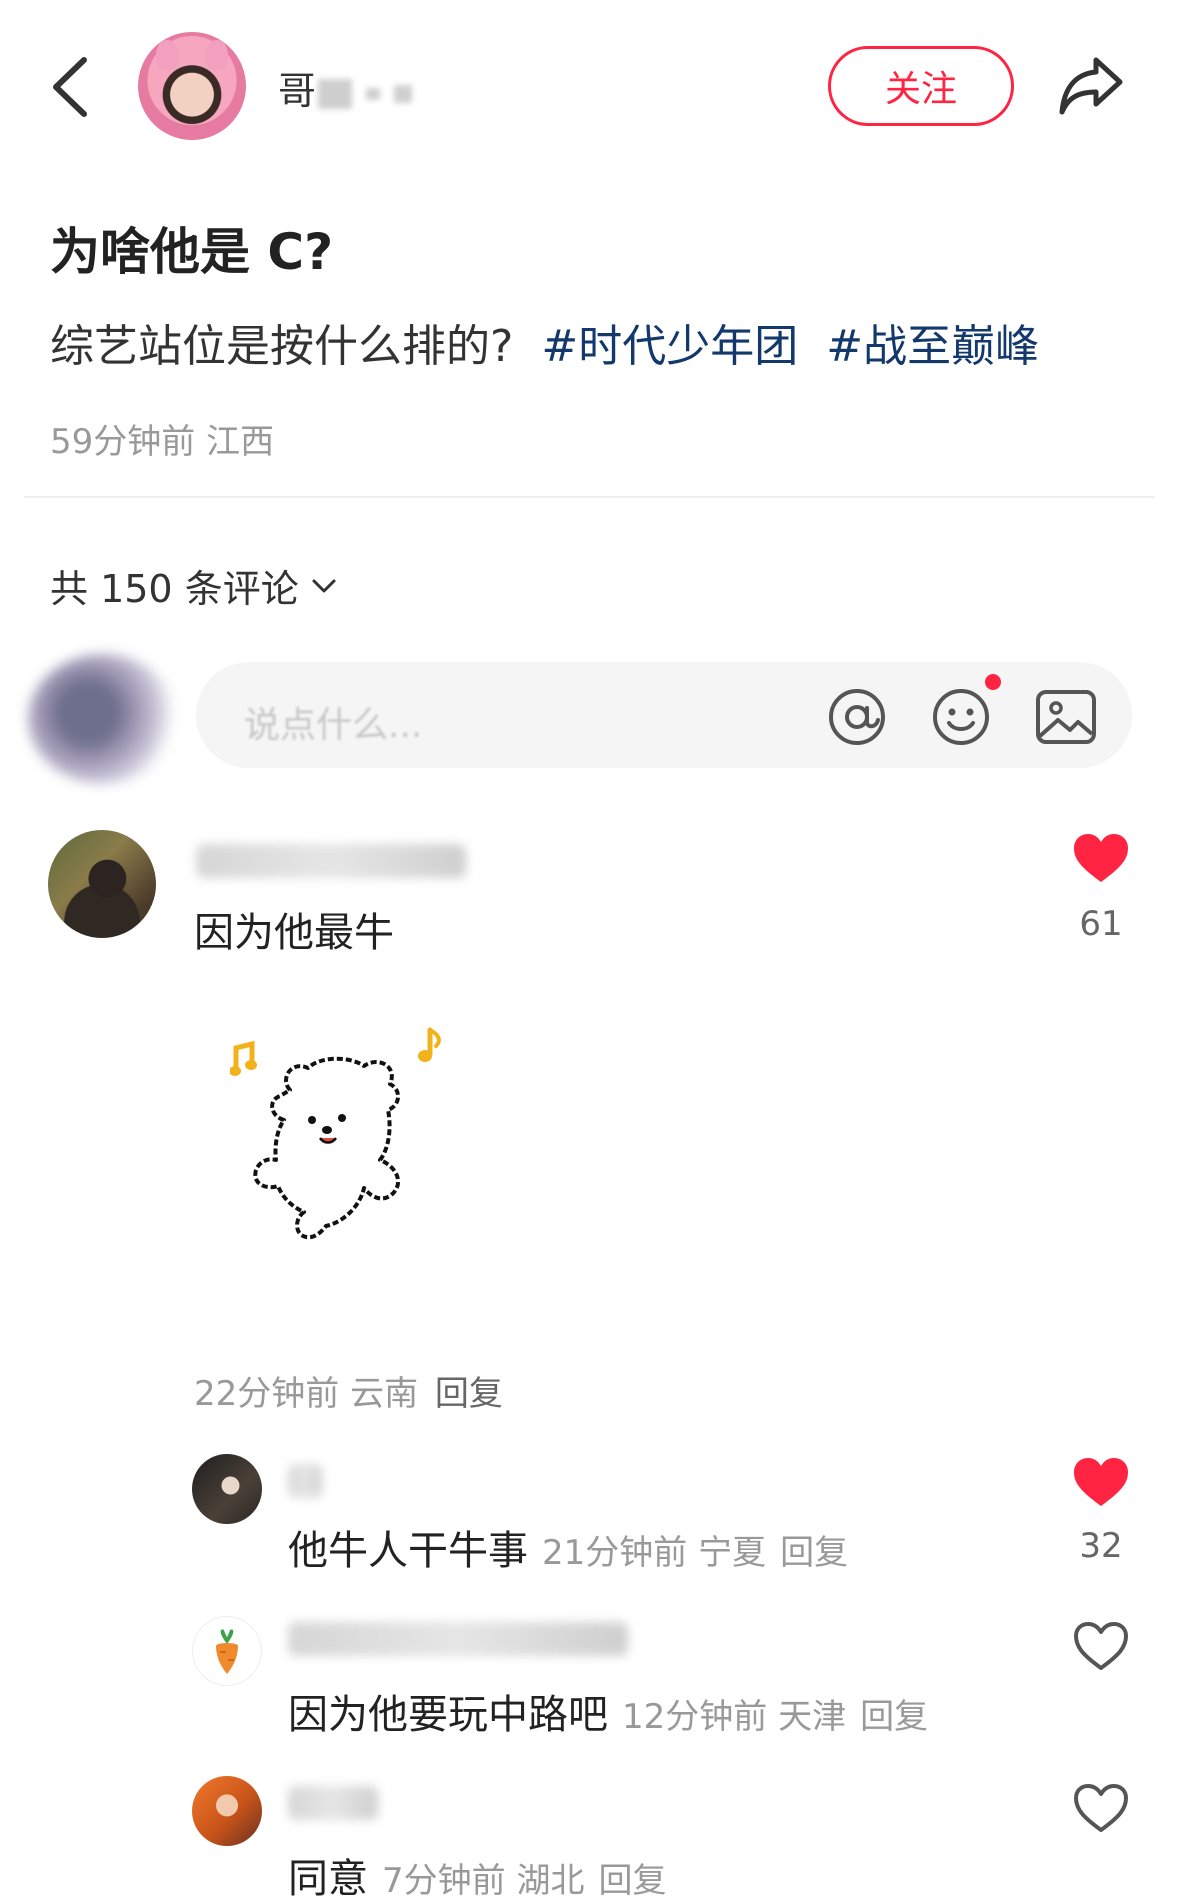  What do you see at coordinates (174, 589) in the screenshot?
I see `comments-count-label: 共 150 条评论` at bounding box center [174, 589].